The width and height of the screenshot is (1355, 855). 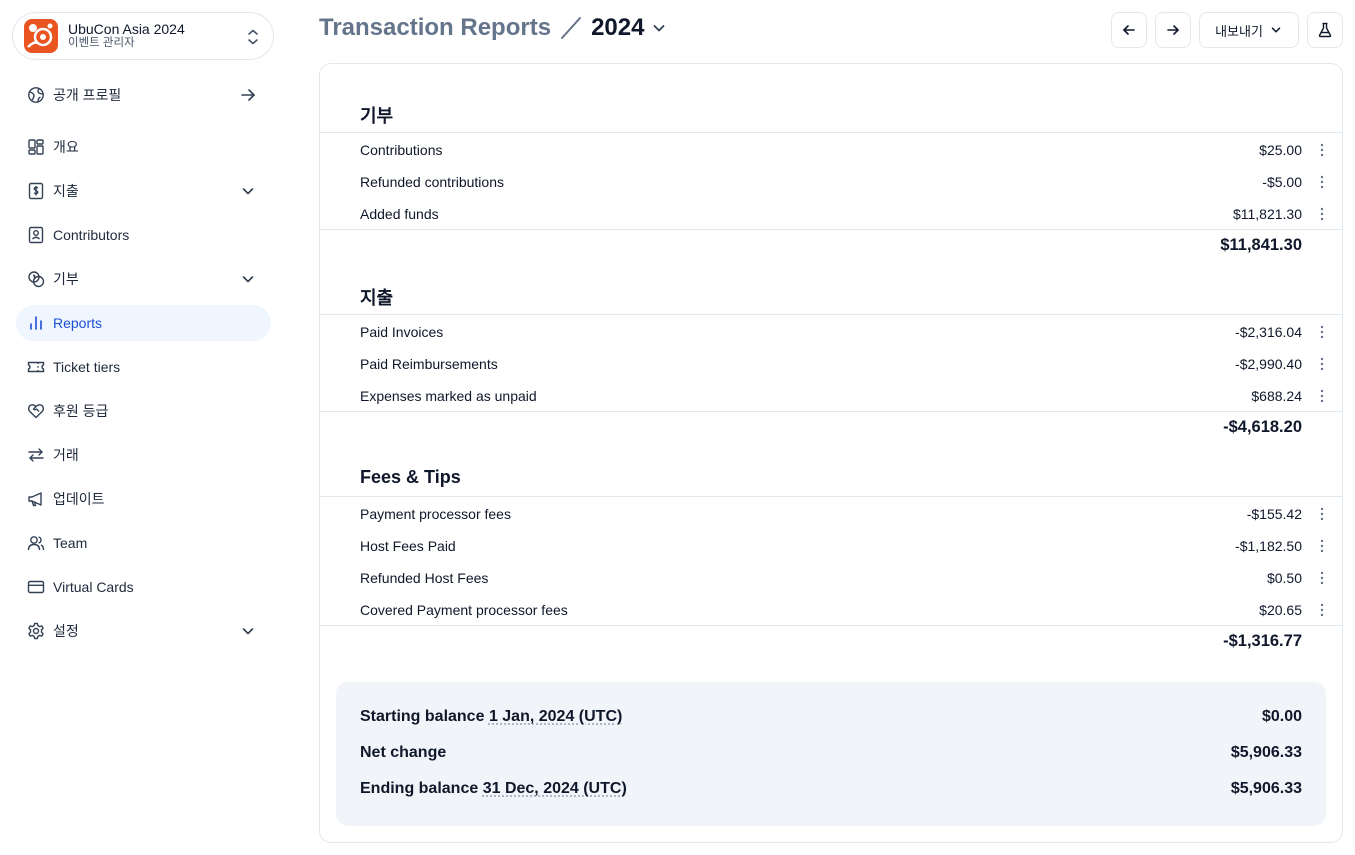 What do you see at coordinates (36, 147) in the screenshot?
I see `overview-grid-icon` at bounding box center [36, 147].